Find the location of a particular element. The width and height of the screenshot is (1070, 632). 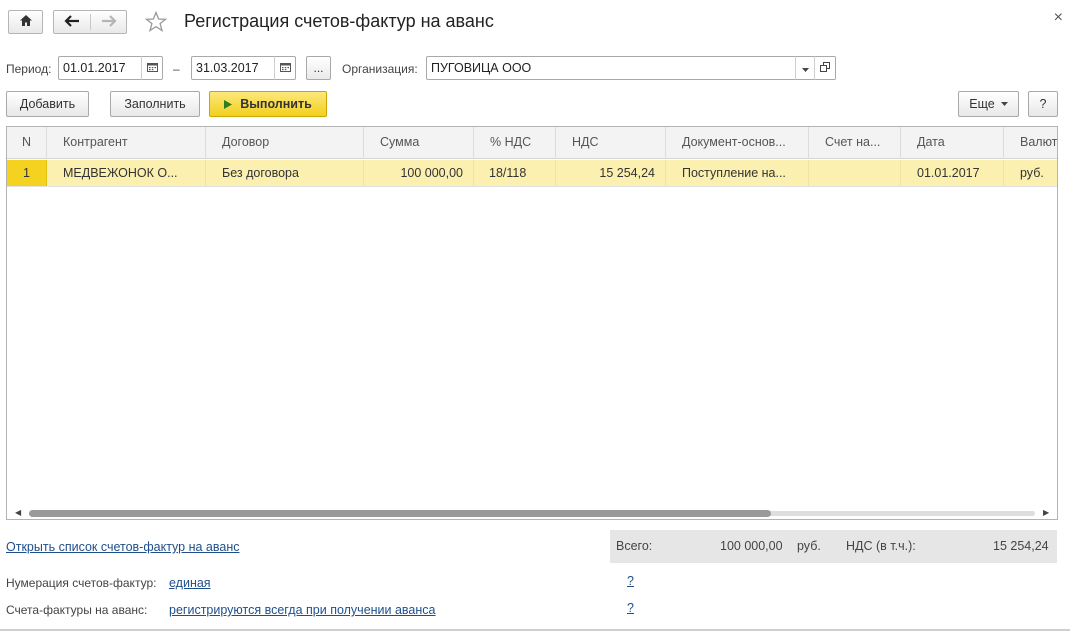

cell-sum: 100 000,00 is located at coordinates (419, 173).